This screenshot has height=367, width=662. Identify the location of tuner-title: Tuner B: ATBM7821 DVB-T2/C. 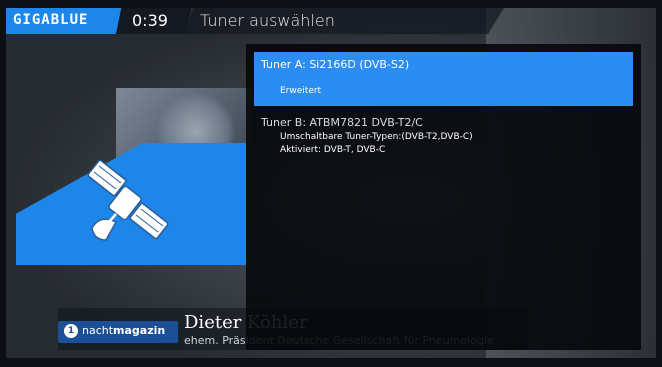
(342, 122).